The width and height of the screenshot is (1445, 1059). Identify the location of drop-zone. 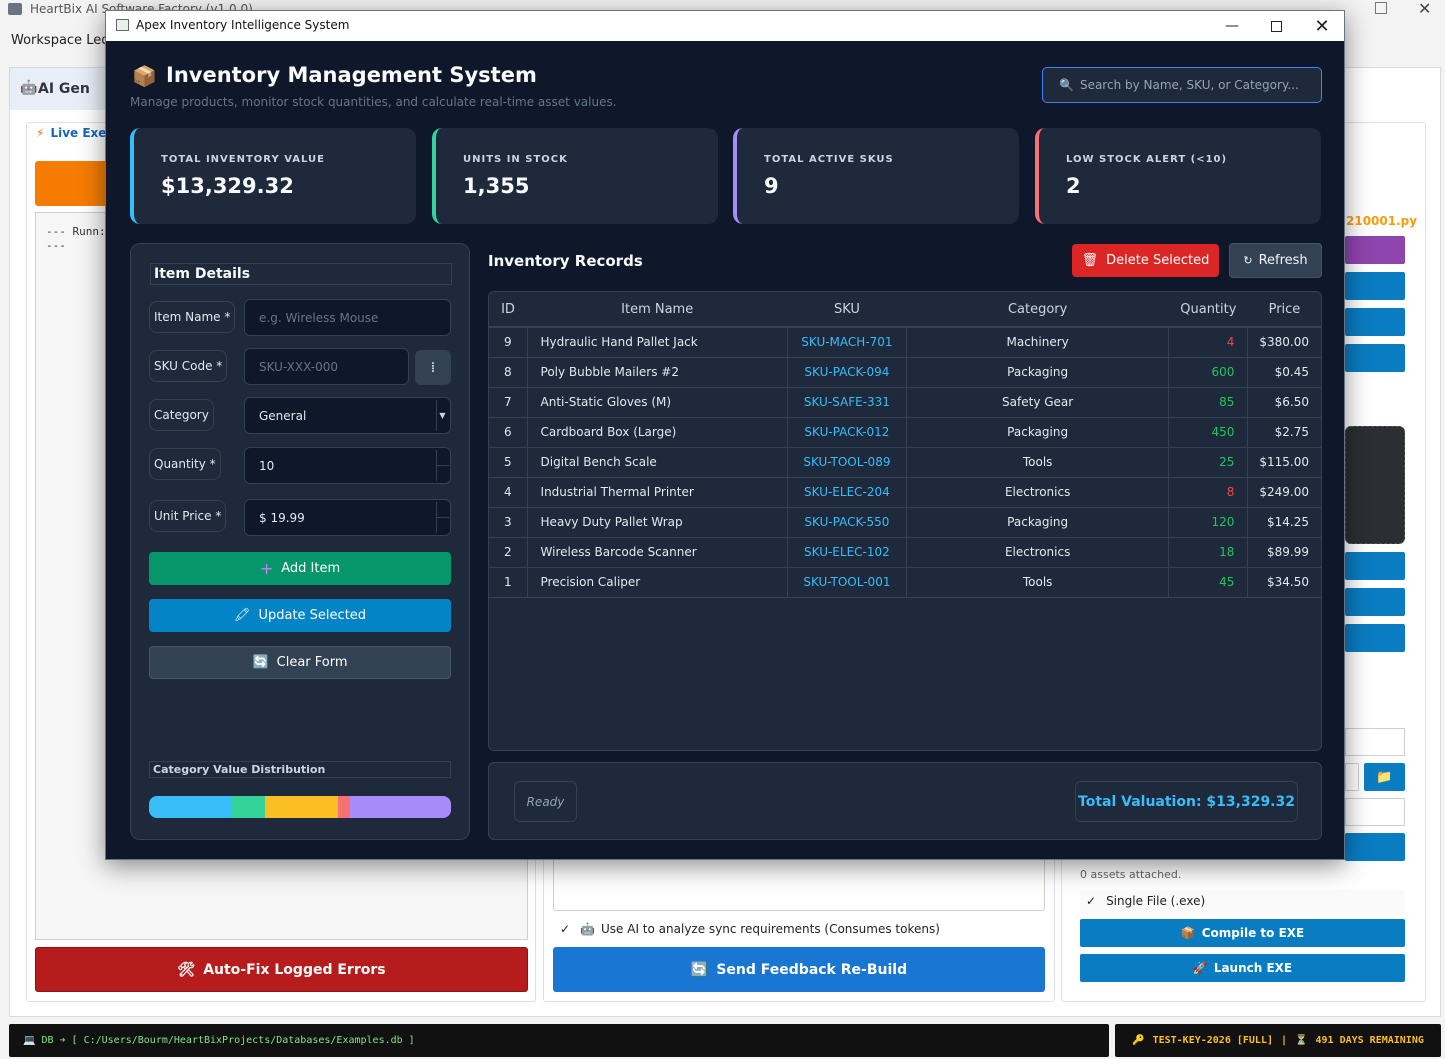
(1375, 485).